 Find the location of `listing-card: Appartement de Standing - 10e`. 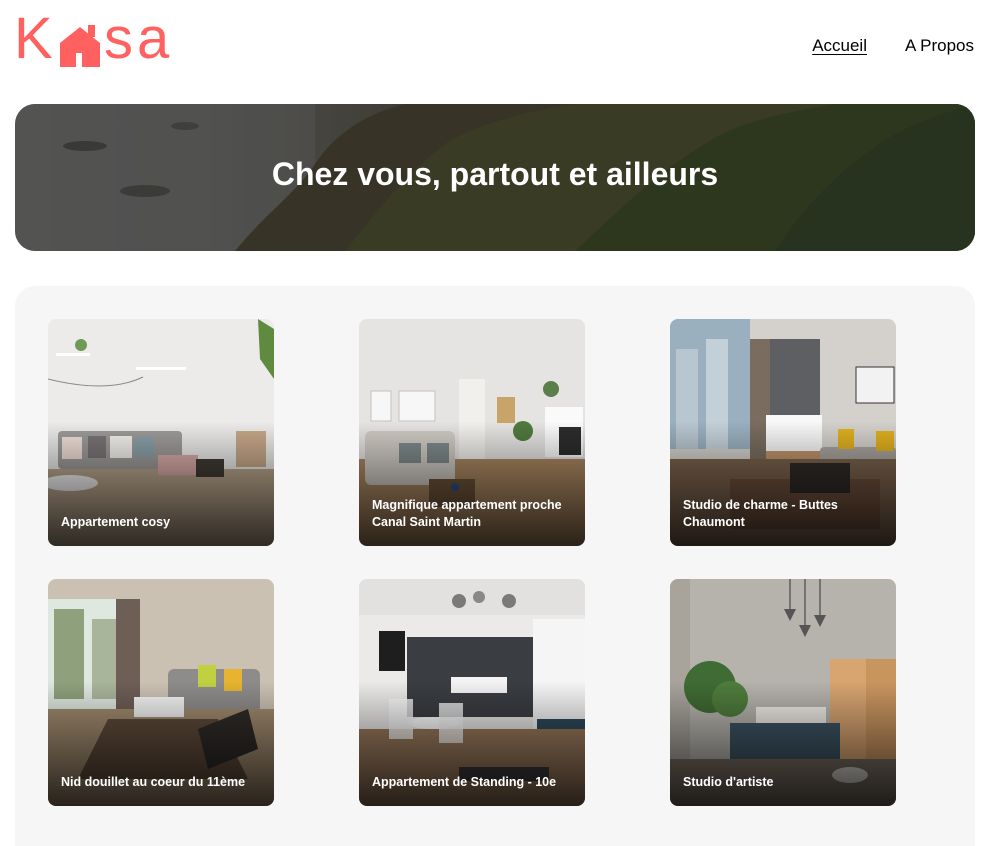

listing-card: Appartement de Standing - 10e is located at coordinates (472, 692).